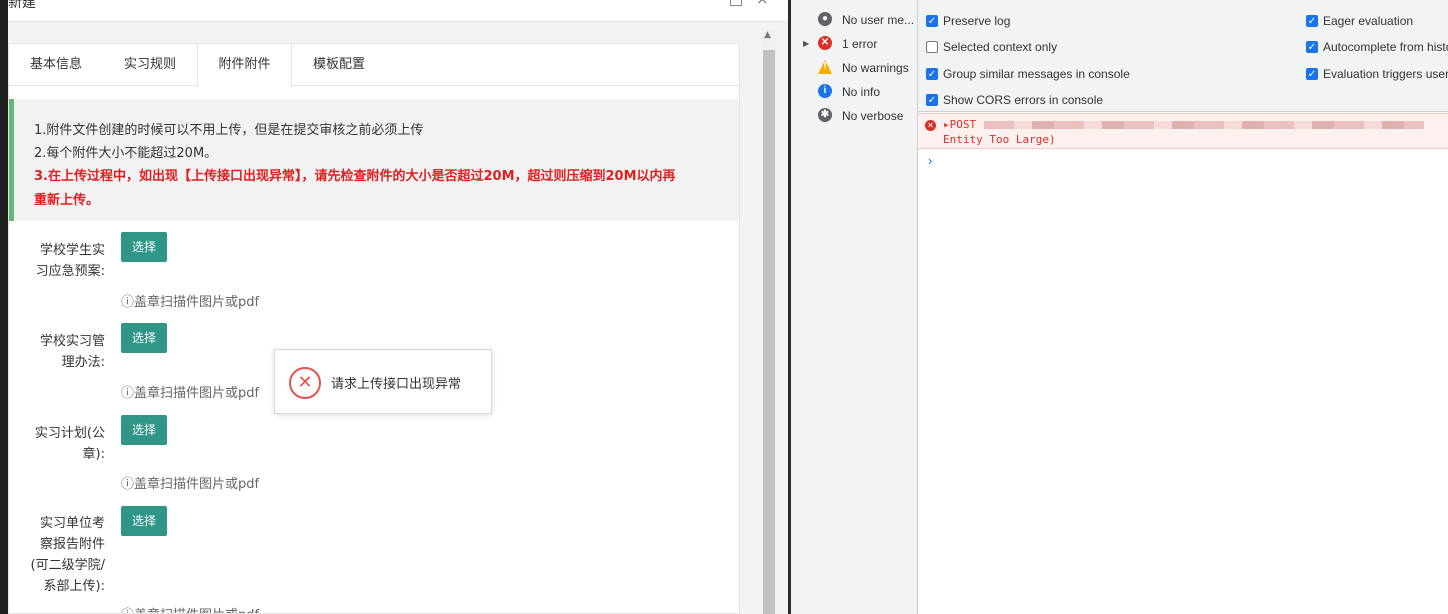 The width and height of the screenshot is (1448, 614). I want to click on close-circle-icon: ✕, so click(305, 383).